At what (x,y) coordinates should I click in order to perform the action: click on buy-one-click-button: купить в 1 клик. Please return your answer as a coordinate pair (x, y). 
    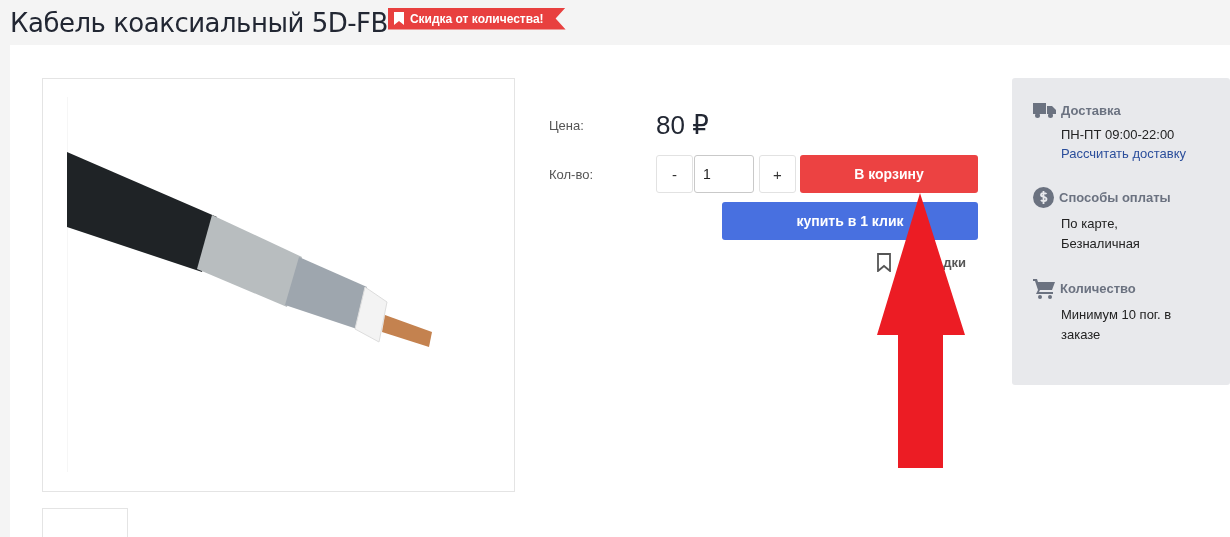
    Looking at the image, I should click on (850, 221).